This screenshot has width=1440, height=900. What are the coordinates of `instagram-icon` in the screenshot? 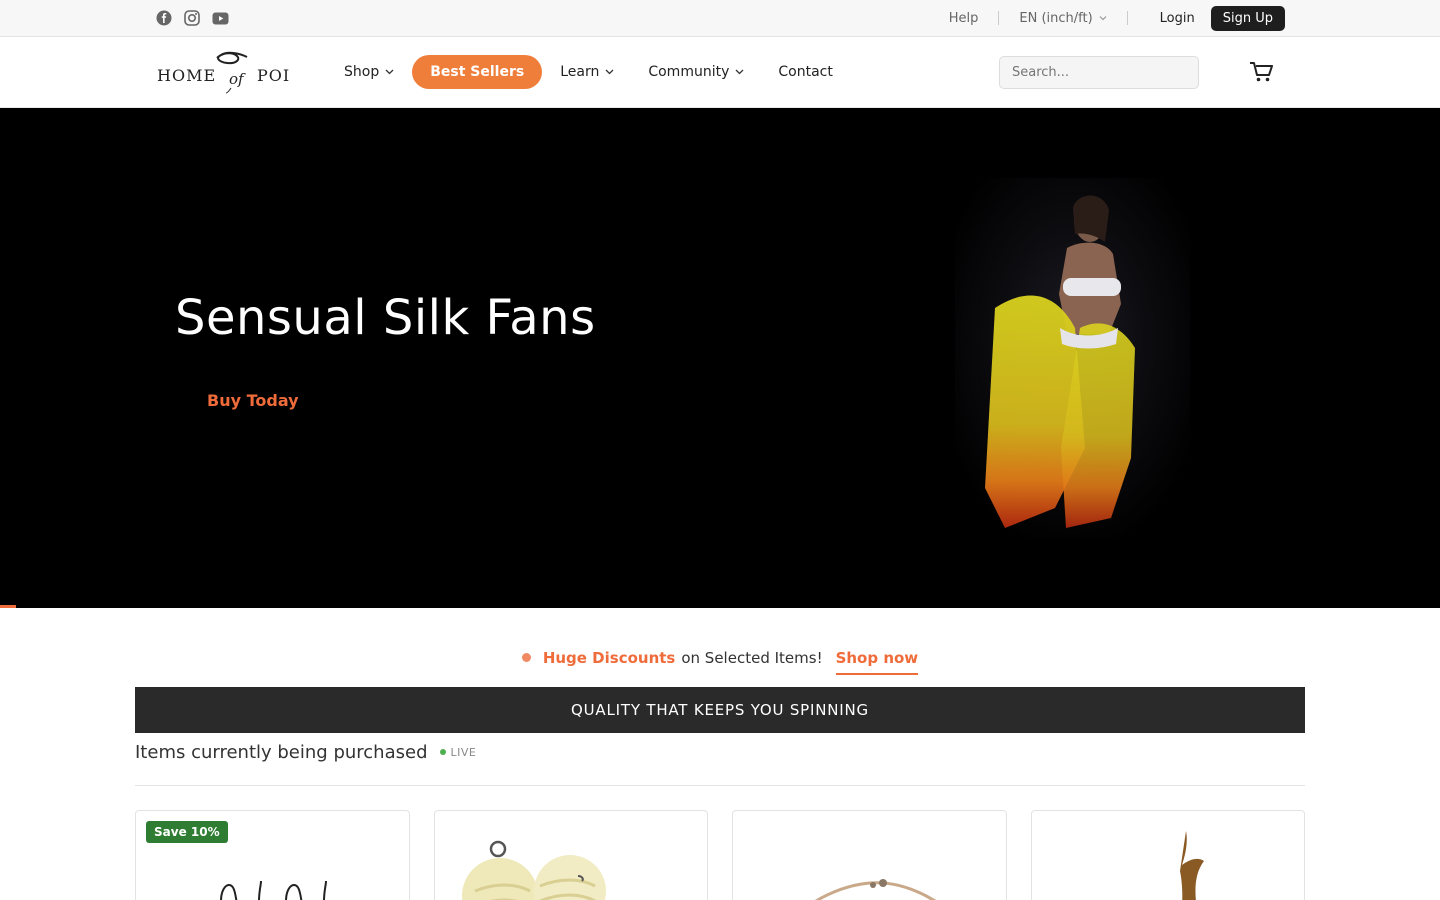 It's located at (192, 18).